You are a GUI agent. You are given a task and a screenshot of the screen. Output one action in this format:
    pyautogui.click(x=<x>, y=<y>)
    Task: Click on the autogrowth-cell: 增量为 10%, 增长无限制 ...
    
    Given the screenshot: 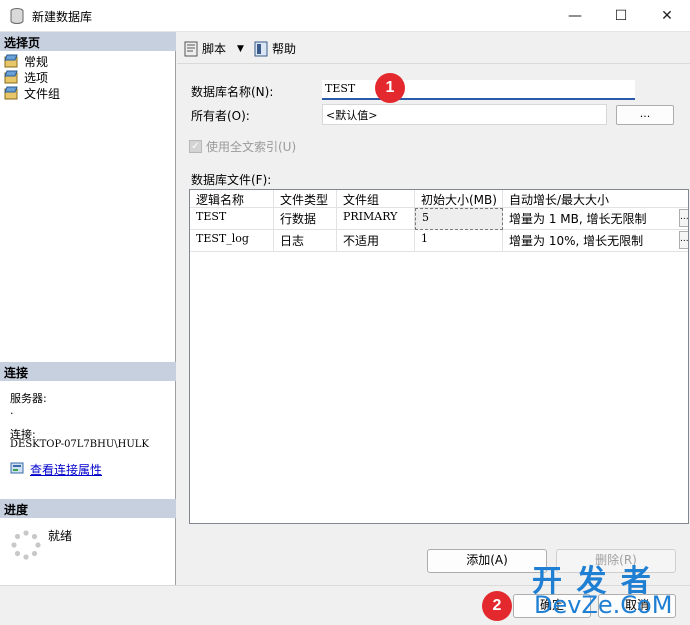 What is the action you would take?
    pyautogui.click(x=595, y=241)
    